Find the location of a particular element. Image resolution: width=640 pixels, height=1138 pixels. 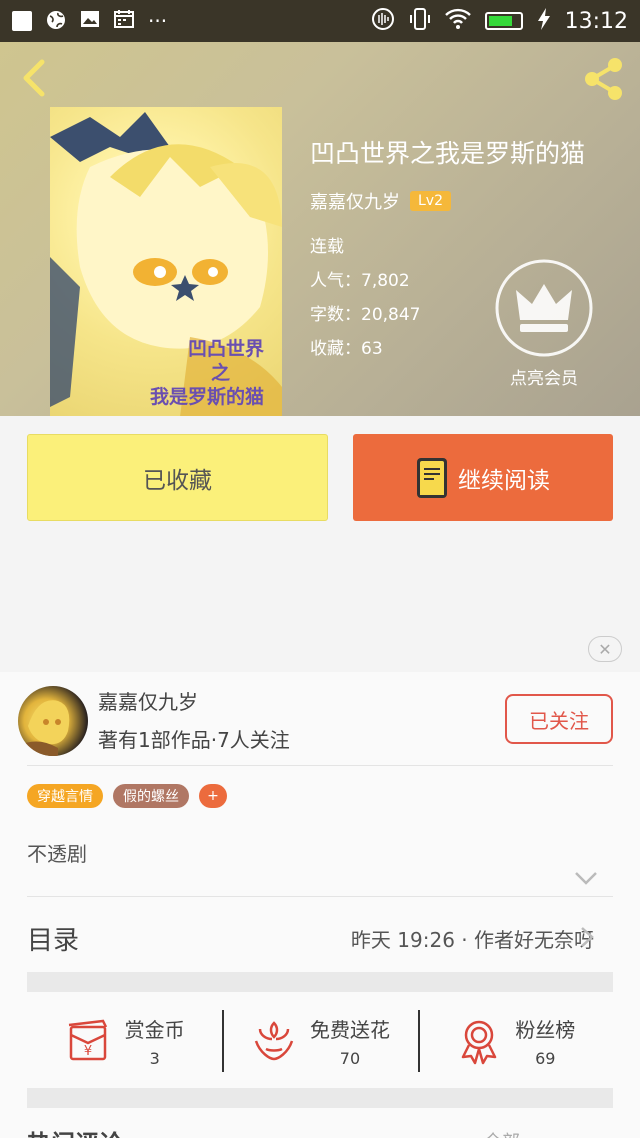

author-card-name: 嘉嘉仅九岁 is located at coordinates (148, 700).